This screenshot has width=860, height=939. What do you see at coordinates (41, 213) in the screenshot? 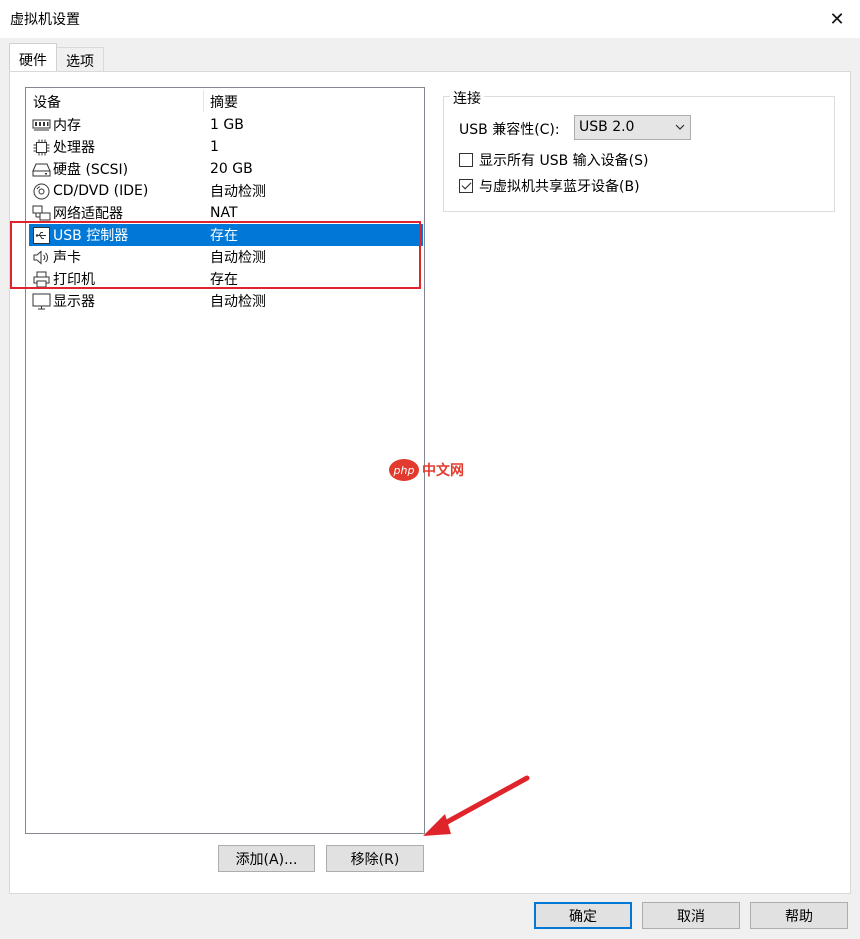
I see `network-adapter-icon` at bounding box center [41, 213].